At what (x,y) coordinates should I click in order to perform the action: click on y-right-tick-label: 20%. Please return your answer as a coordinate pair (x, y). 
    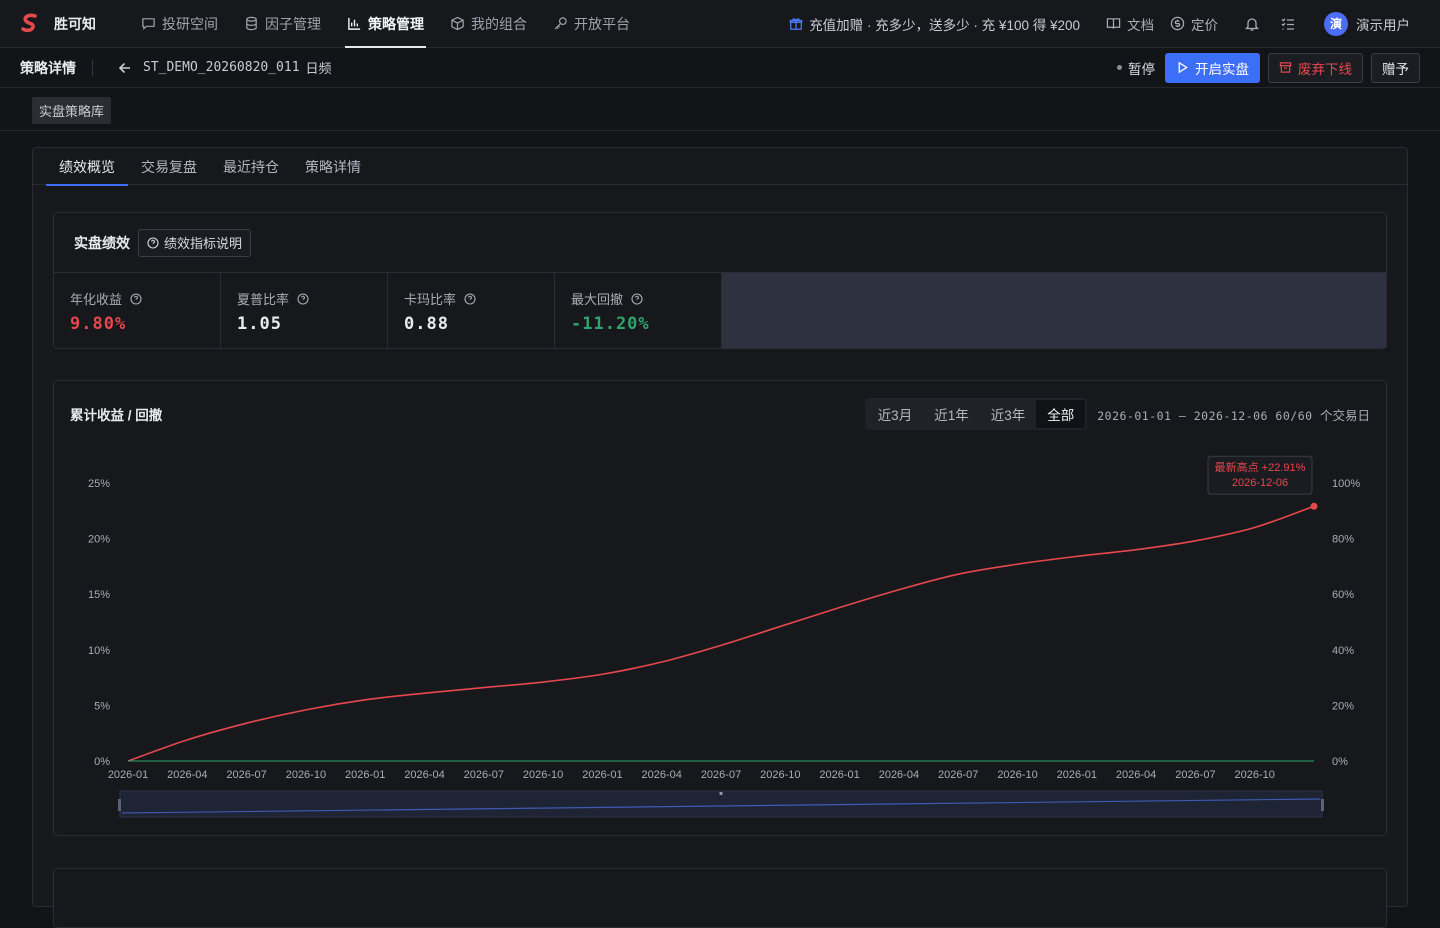
    Looking at the image, I should click on (1343, 706).